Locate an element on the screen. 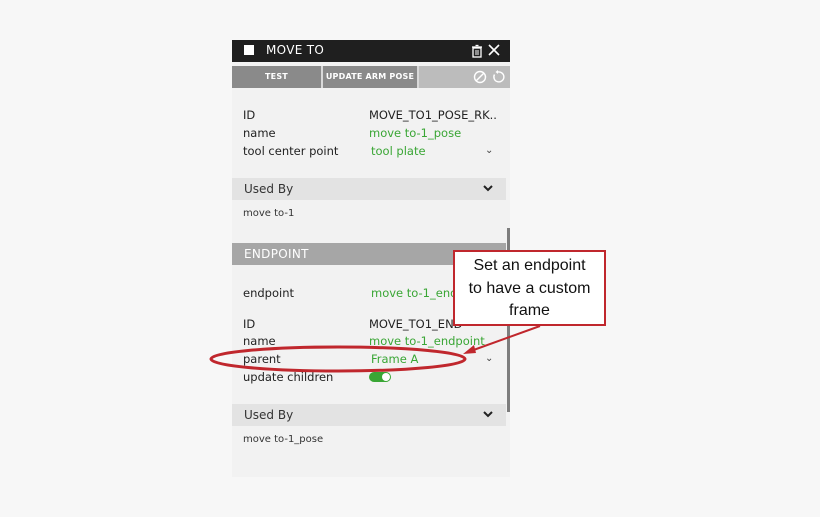 The width and height of the screenshot is (820, 517). callout-line: frame is located at coordinates (529, 310).